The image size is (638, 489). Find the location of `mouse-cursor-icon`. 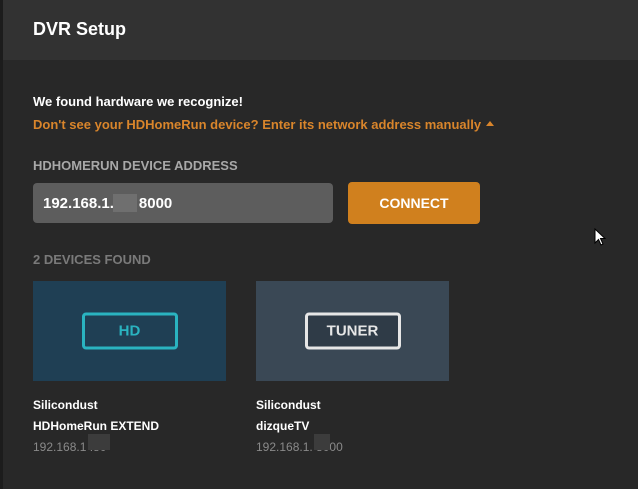

mouse-cursor-icon is located at coordinates (600, 237).